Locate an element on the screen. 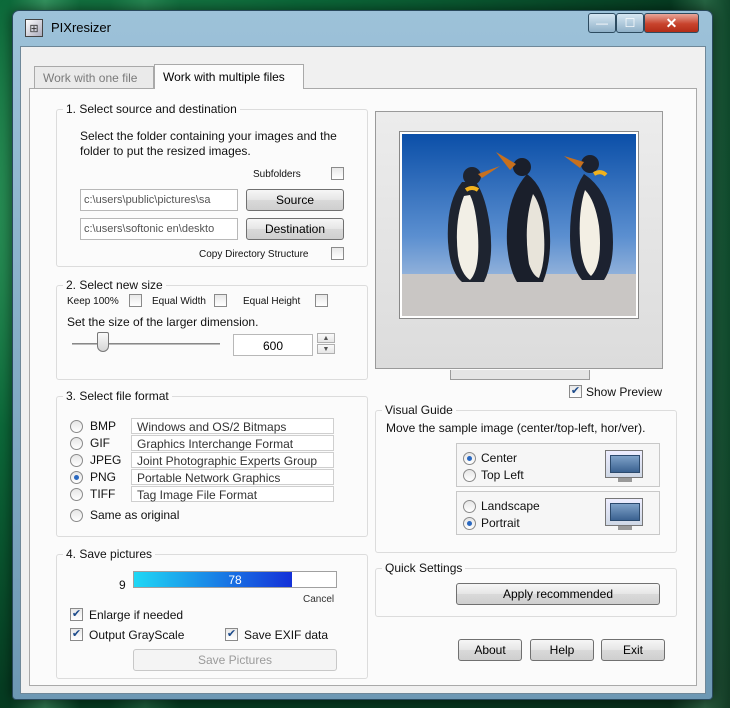  landscape-label: Landscape is located at coordinates (510, 506).